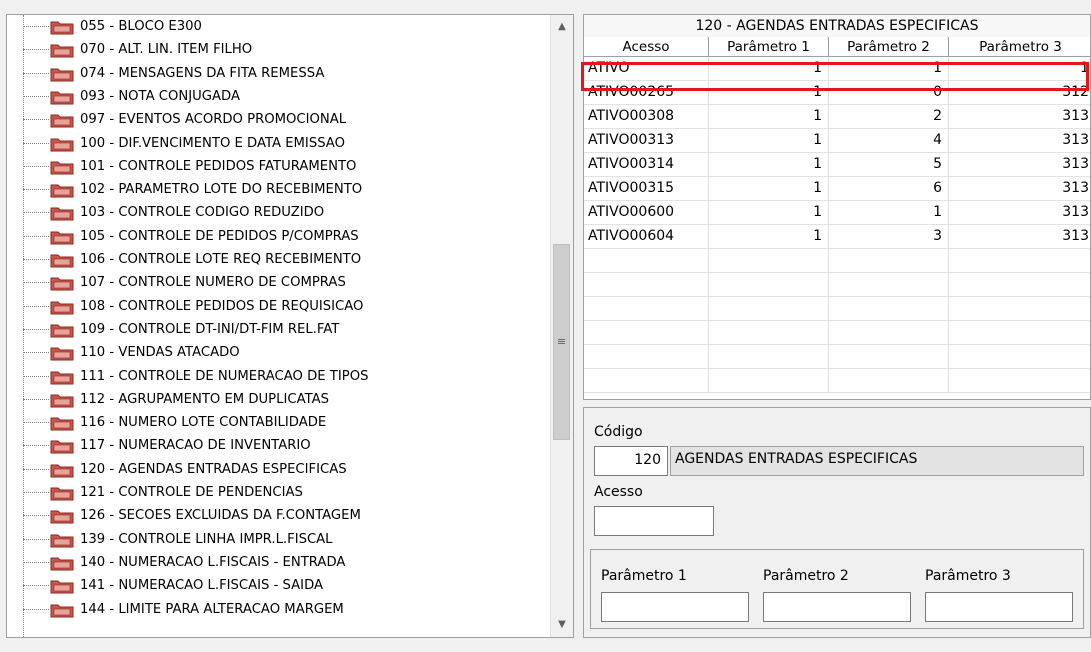 The image size is (1091, 652). I want to click on tree-item: 103 - CONTROLE CODIGO REDUZIDO, so click(279, 212).